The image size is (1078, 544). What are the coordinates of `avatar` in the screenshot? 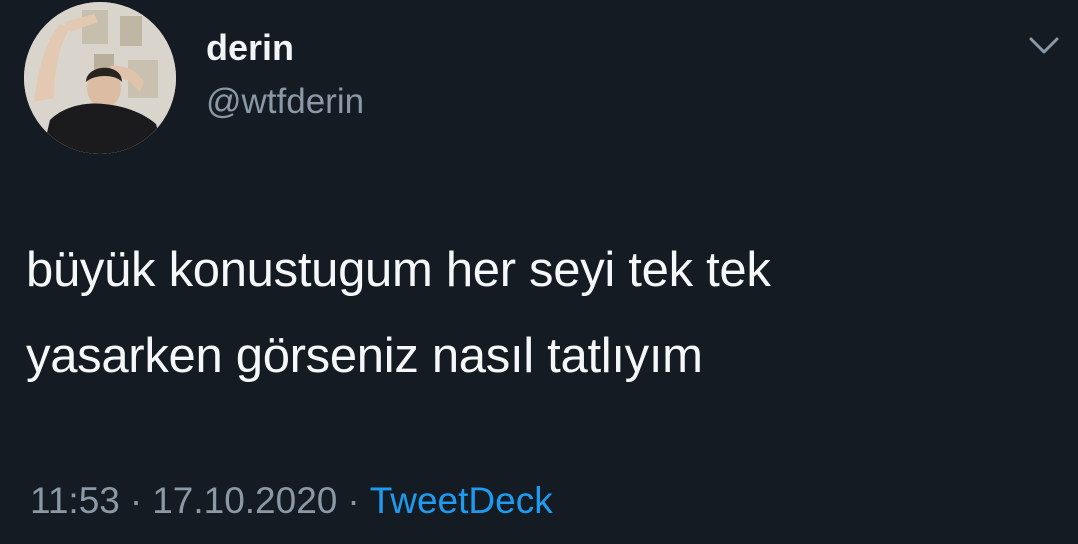 It's located at (100, 78).